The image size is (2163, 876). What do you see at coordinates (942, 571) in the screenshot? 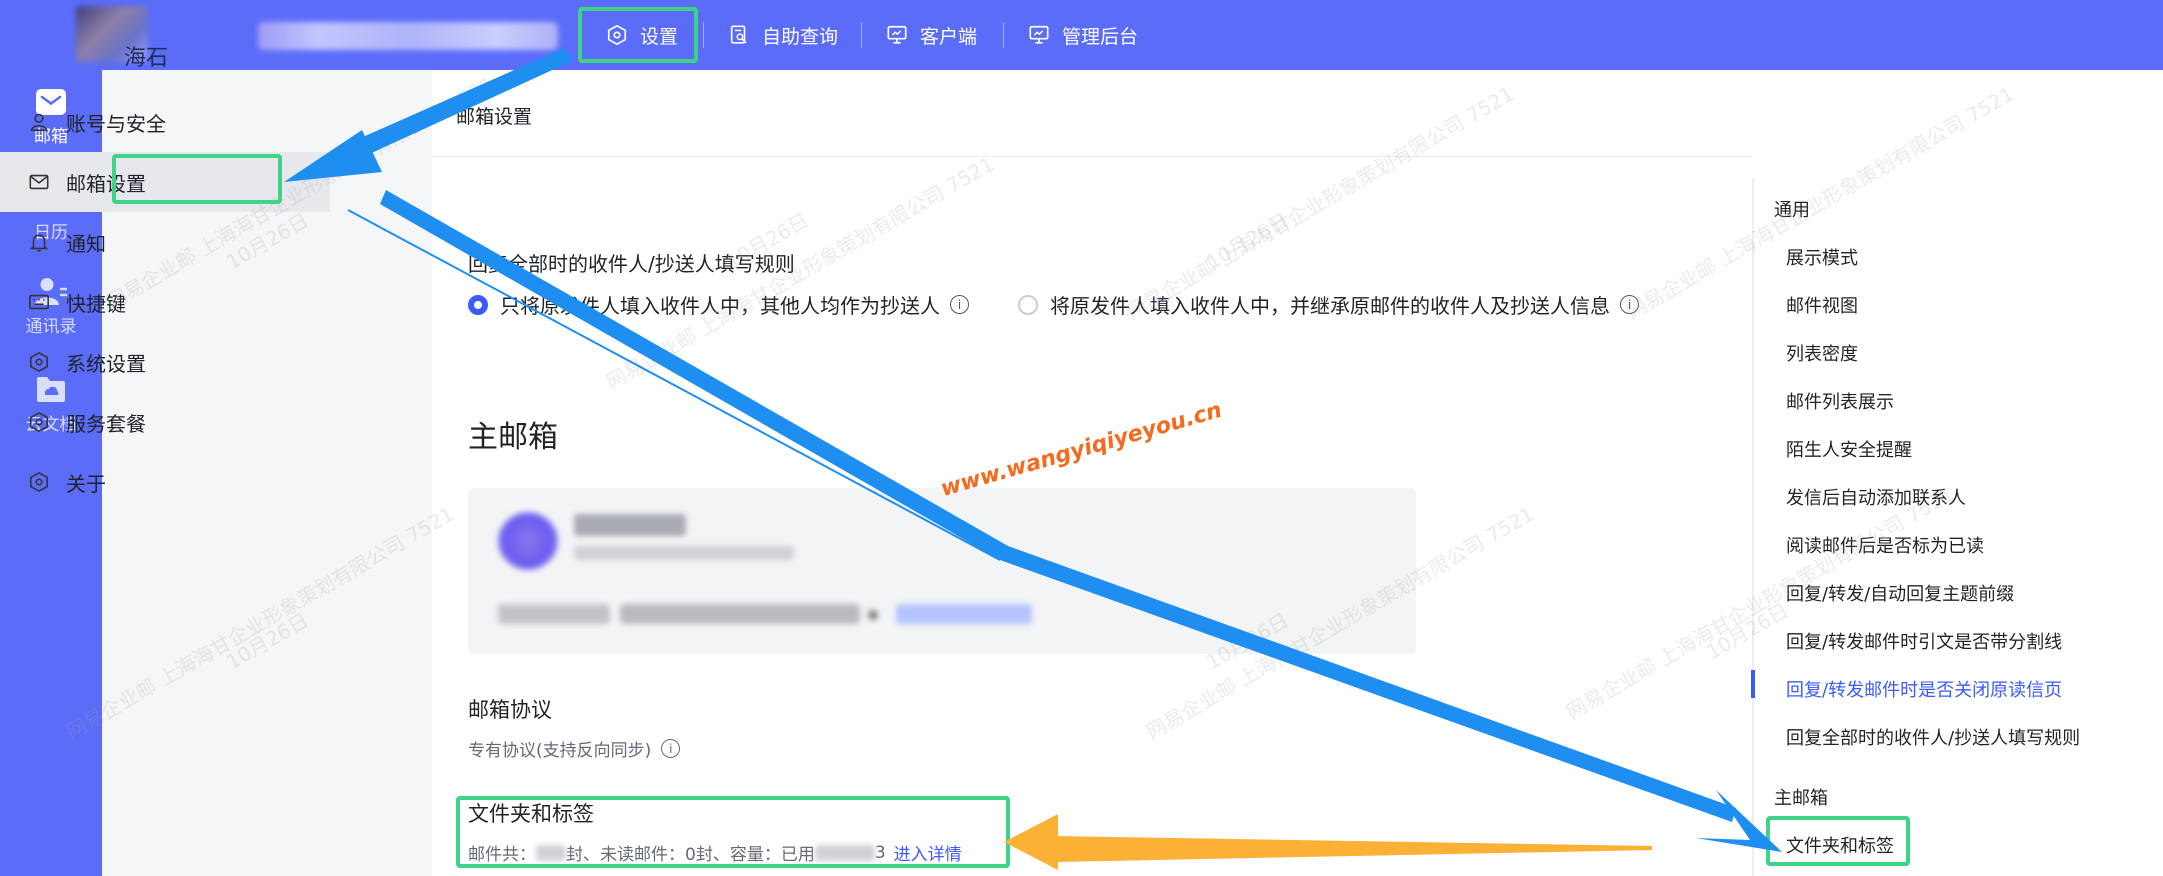
I see `primary-mailbox-card` at bounding box center [942, 571].